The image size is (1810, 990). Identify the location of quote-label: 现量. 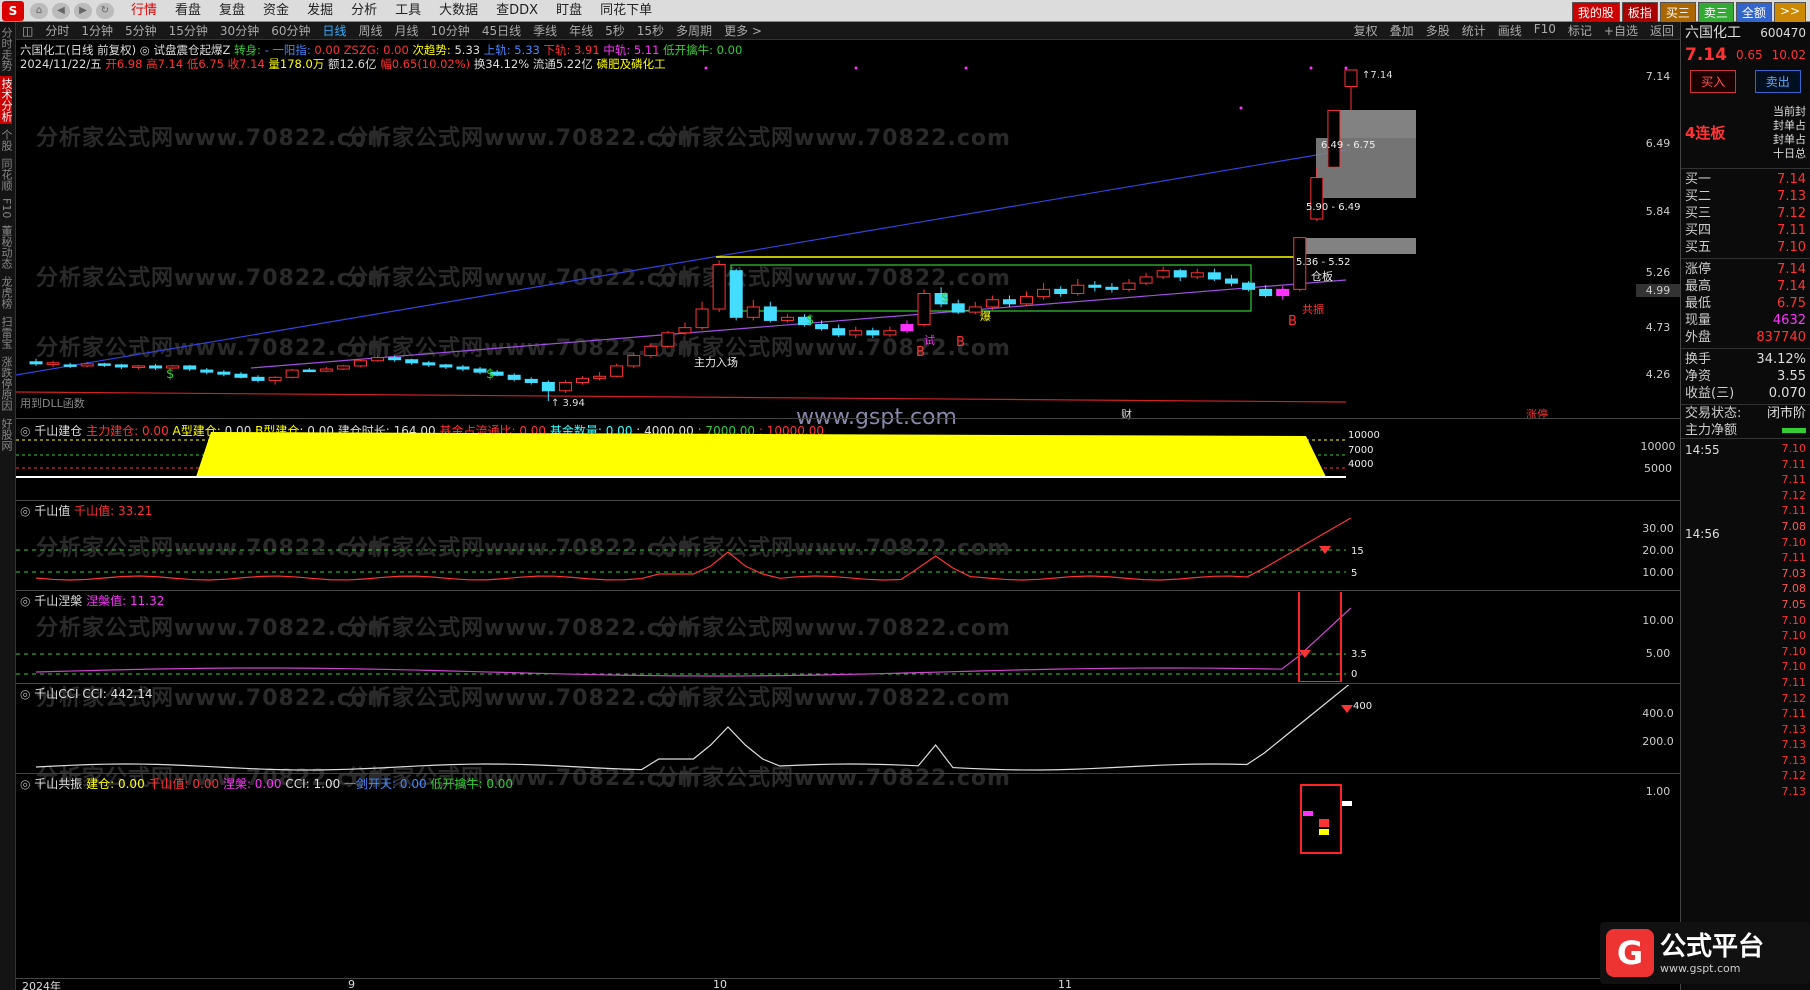
(1698, 320).